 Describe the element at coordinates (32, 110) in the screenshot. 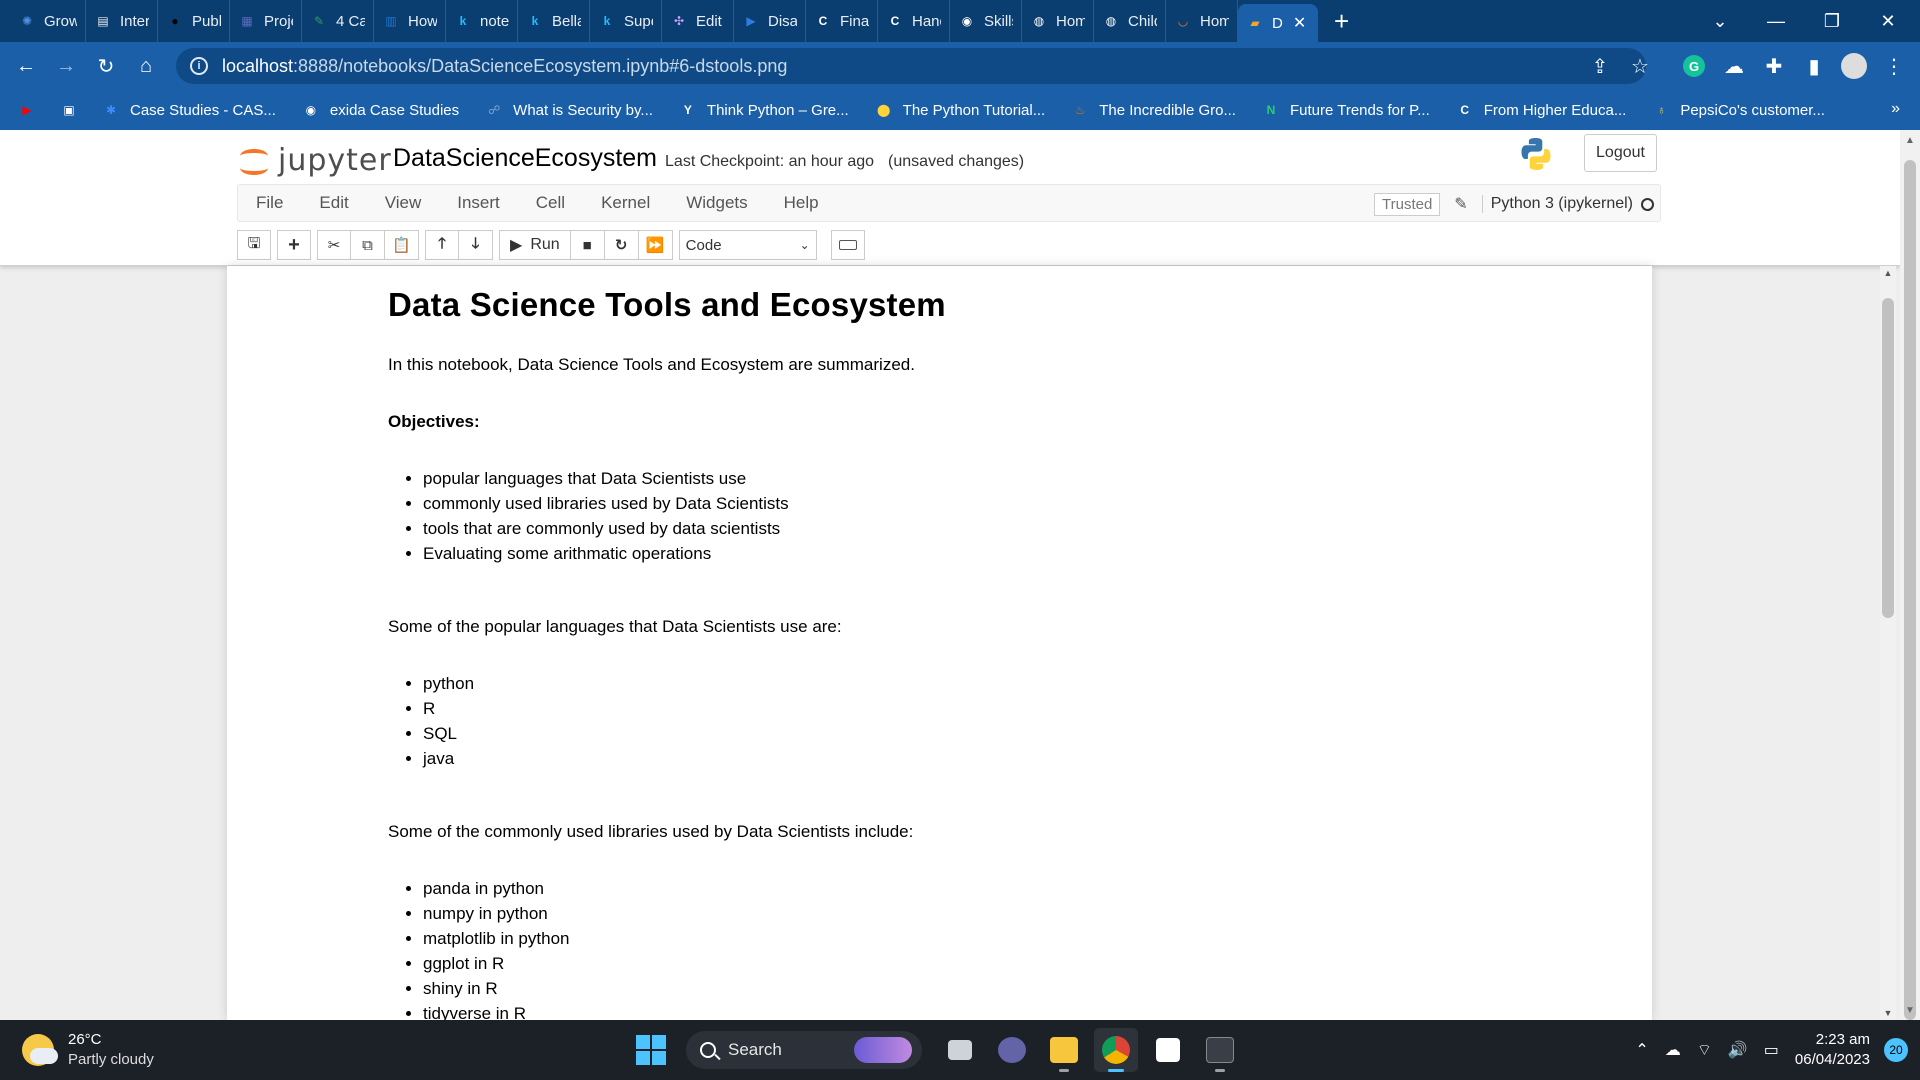

I see `bookmark-item: ▶` at that location.